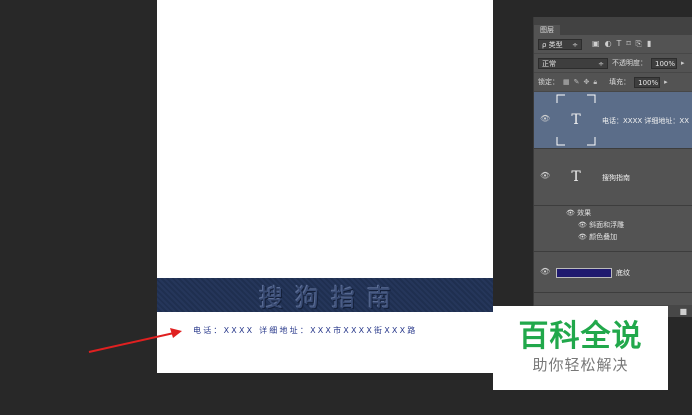 Image resolution: width=692 pixels, height=415 pixels. What do you see at coordinates (613, 30) in the screenshot?
I see `panel-tab-row: 图层` at bounding box center [613, 30].